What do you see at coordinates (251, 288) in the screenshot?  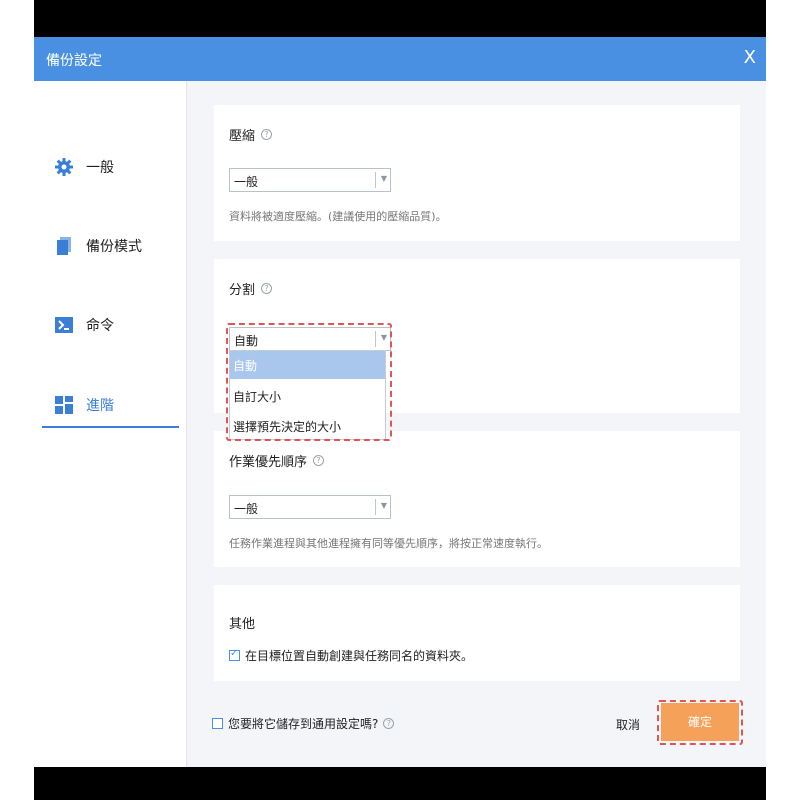 I see `split-title: 分割 ?` at bounding box center [251, 288].